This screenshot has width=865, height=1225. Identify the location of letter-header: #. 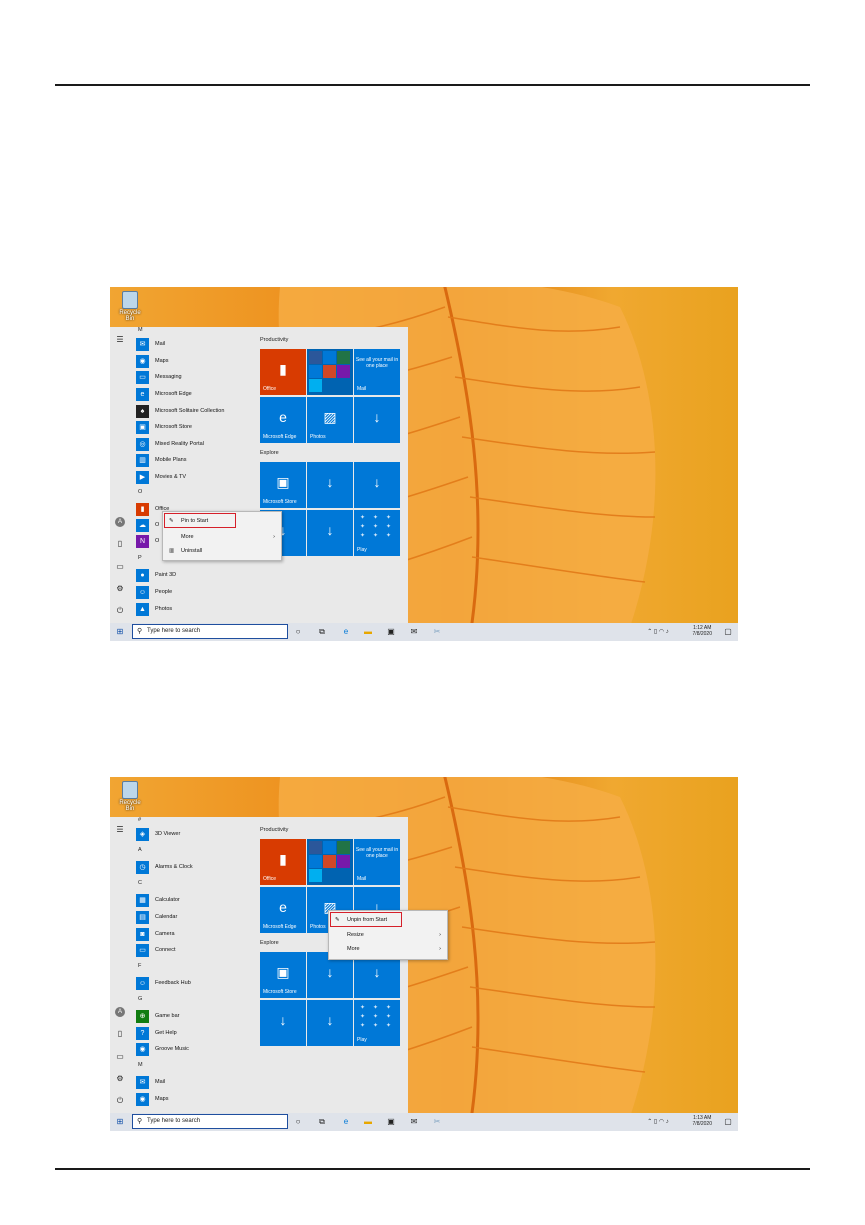
(139, 820).